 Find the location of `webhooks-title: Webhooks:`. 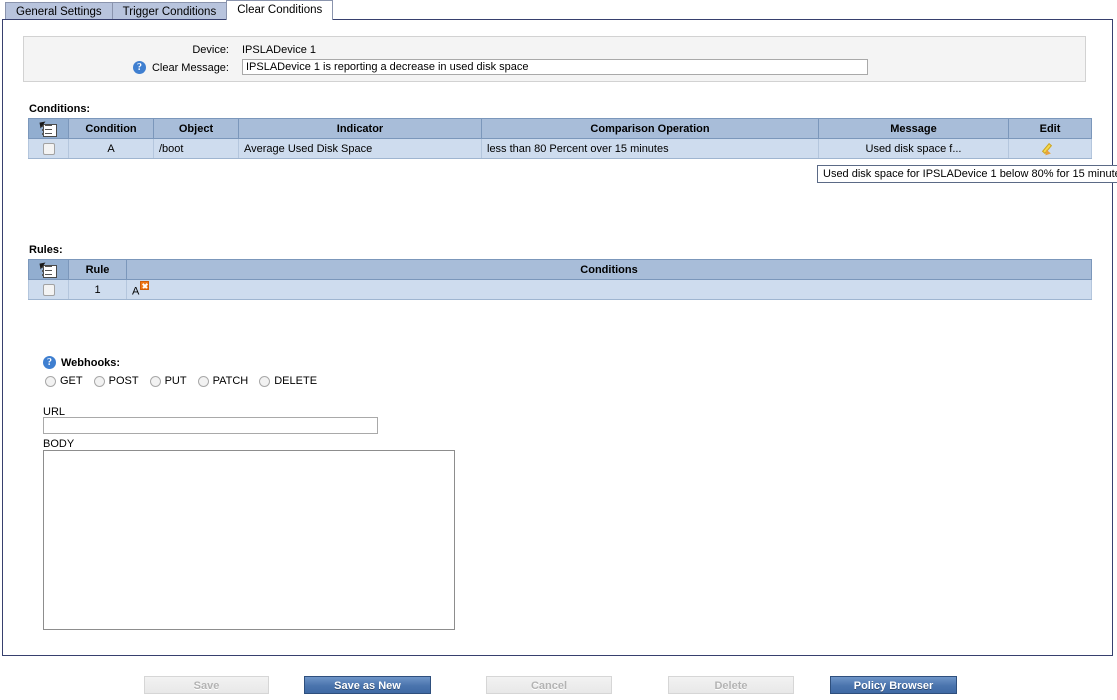

webhooks-title: Webhooks: is located at coordinates (91, 362).